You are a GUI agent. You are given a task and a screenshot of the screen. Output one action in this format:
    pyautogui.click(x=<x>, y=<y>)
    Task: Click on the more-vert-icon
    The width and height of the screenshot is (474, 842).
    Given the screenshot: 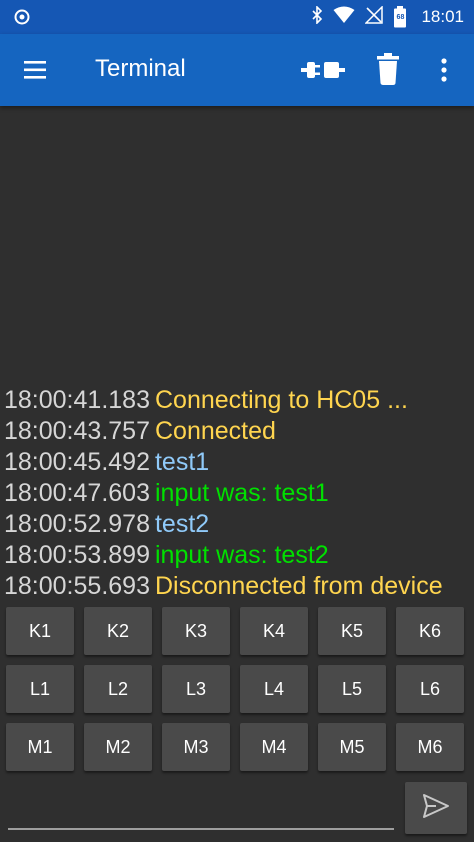 What is the action you would take?
    pyautogui.click(x=444, y=70)
    